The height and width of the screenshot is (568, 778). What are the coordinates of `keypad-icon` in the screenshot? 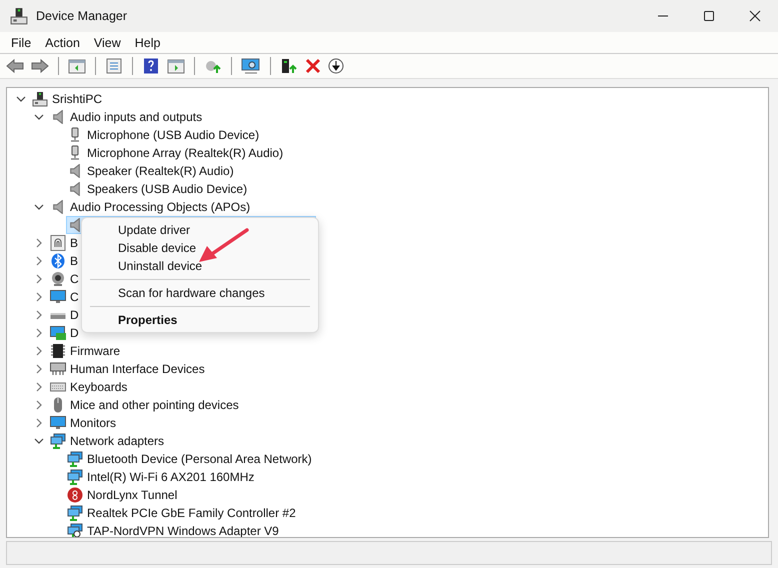 It's located at (58, 369).